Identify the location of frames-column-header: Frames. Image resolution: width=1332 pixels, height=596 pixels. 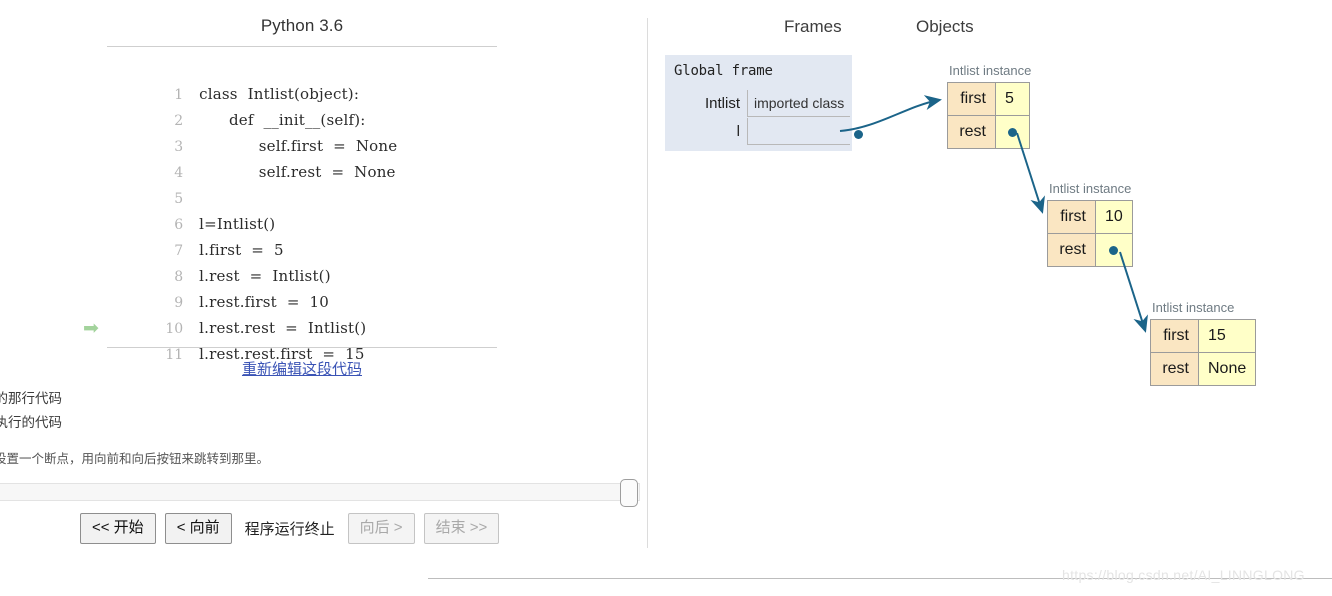
(813, 26).